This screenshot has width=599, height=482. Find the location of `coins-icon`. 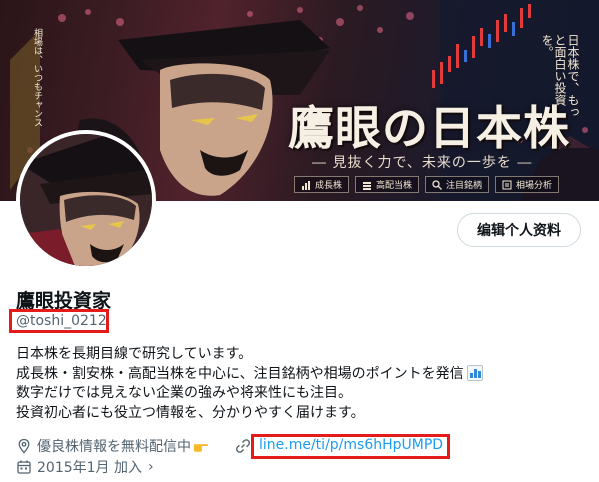

coins-icon is located at coordinates (367, 185).